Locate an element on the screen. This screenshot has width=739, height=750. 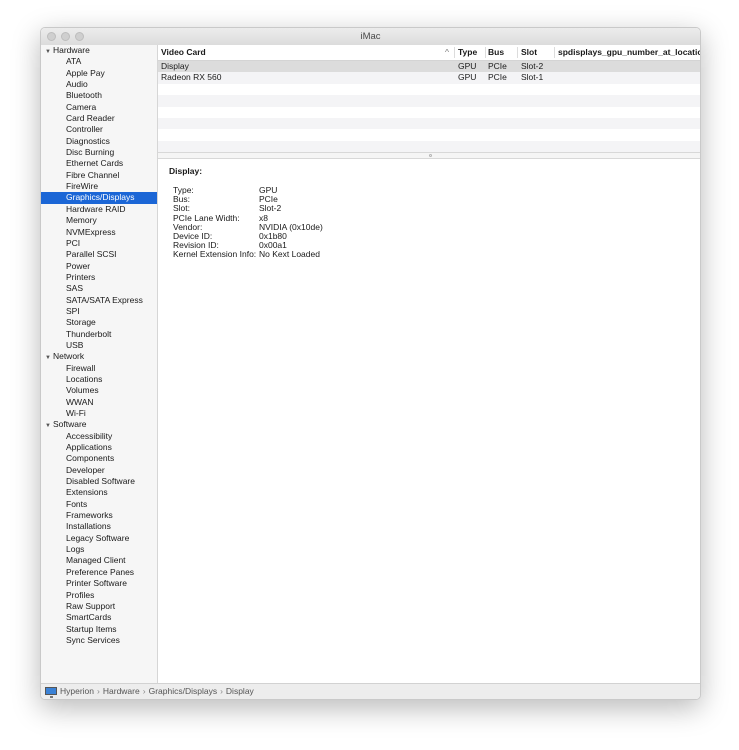
sidebar-item-disabled-software: Disabled Software is located at coordinates (99, 481).